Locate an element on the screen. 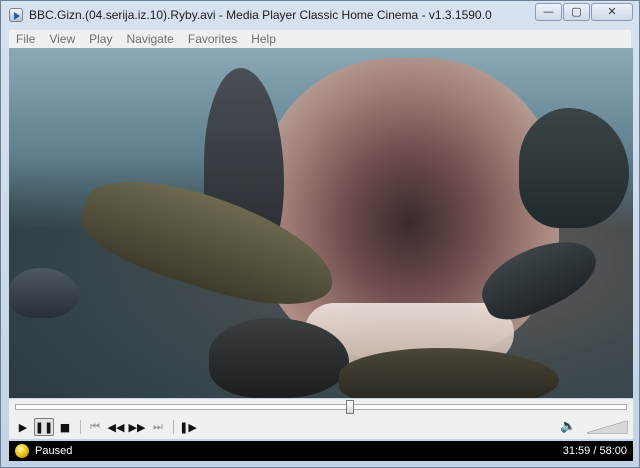 The width and height of the screenshot is (640, 468). volume-ramp-icon is located at coordinates (607, 427).